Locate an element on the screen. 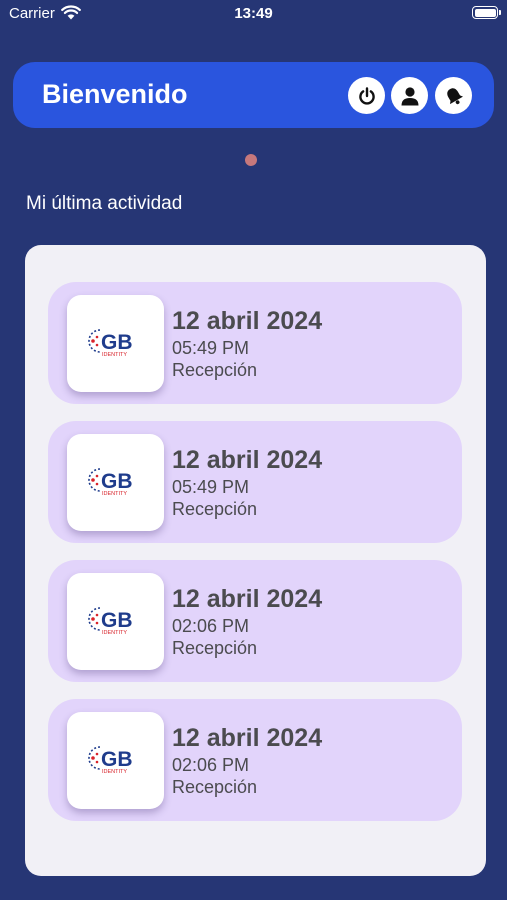 This screenshot has width=507, height=900. power-icon is located at coordinates (366, 95).